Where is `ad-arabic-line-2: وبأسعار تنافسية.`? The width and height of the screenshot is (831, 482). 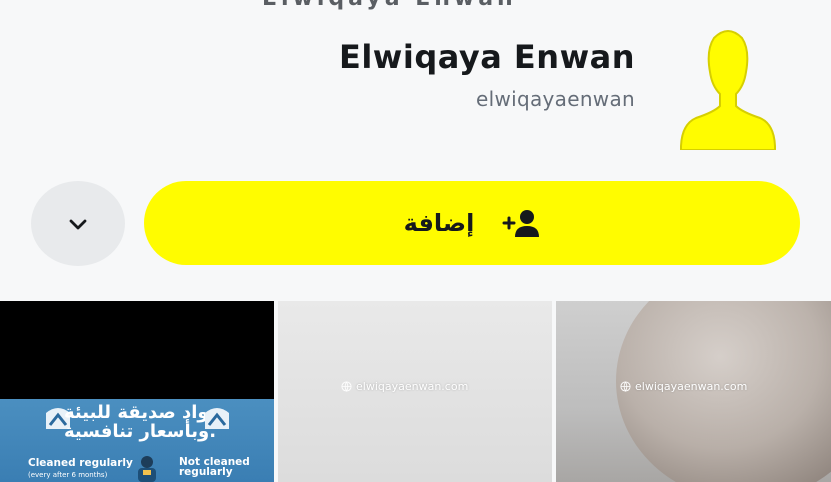
ad-arabic-line-2: وبأسعار تنافسية. is located at coordinates (140, 431).